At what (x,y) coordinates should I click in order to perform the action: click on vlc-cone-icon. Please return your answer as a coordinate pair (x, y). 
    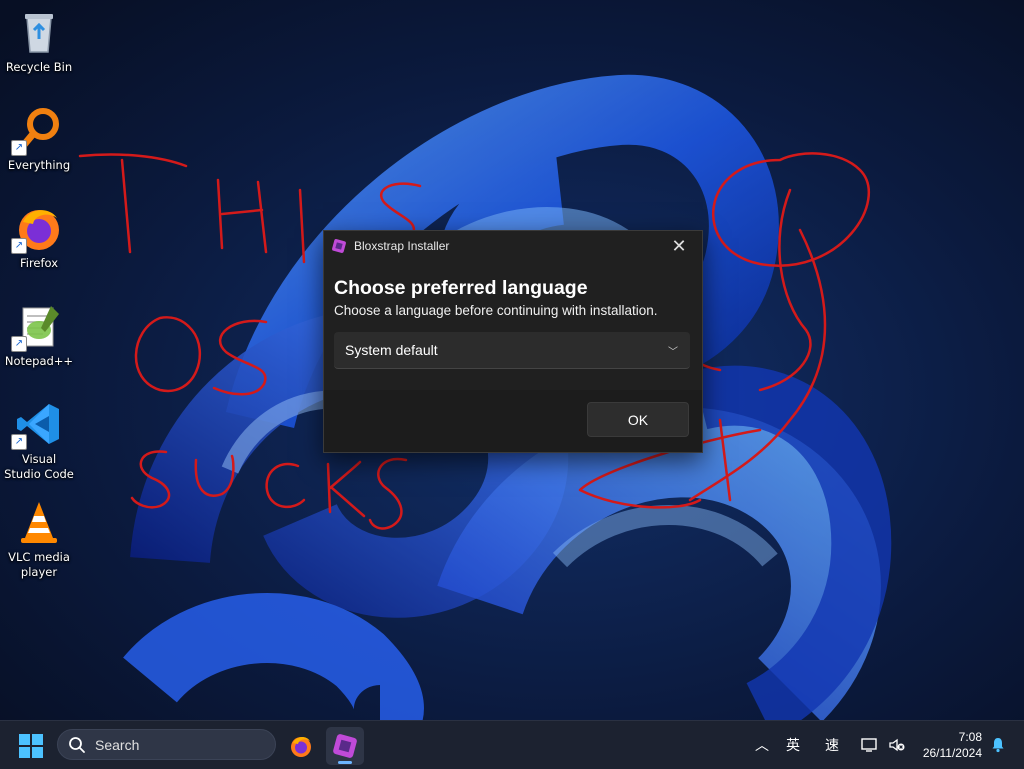
    Looking at the image, I should click on (39, 522).